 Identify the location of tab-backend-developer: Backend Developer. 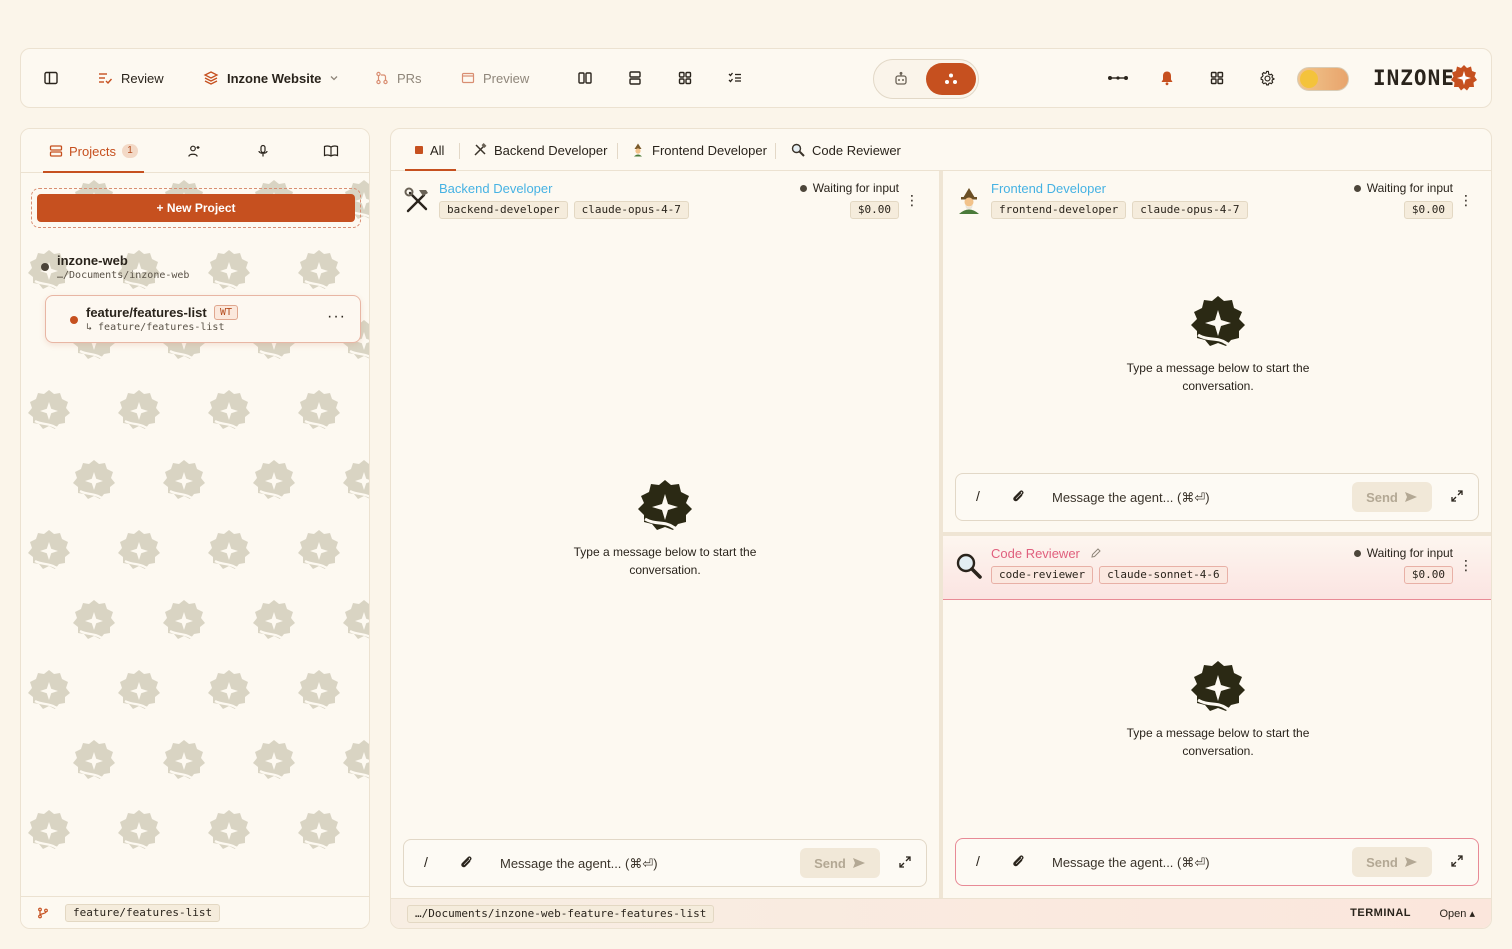
(540, 150).